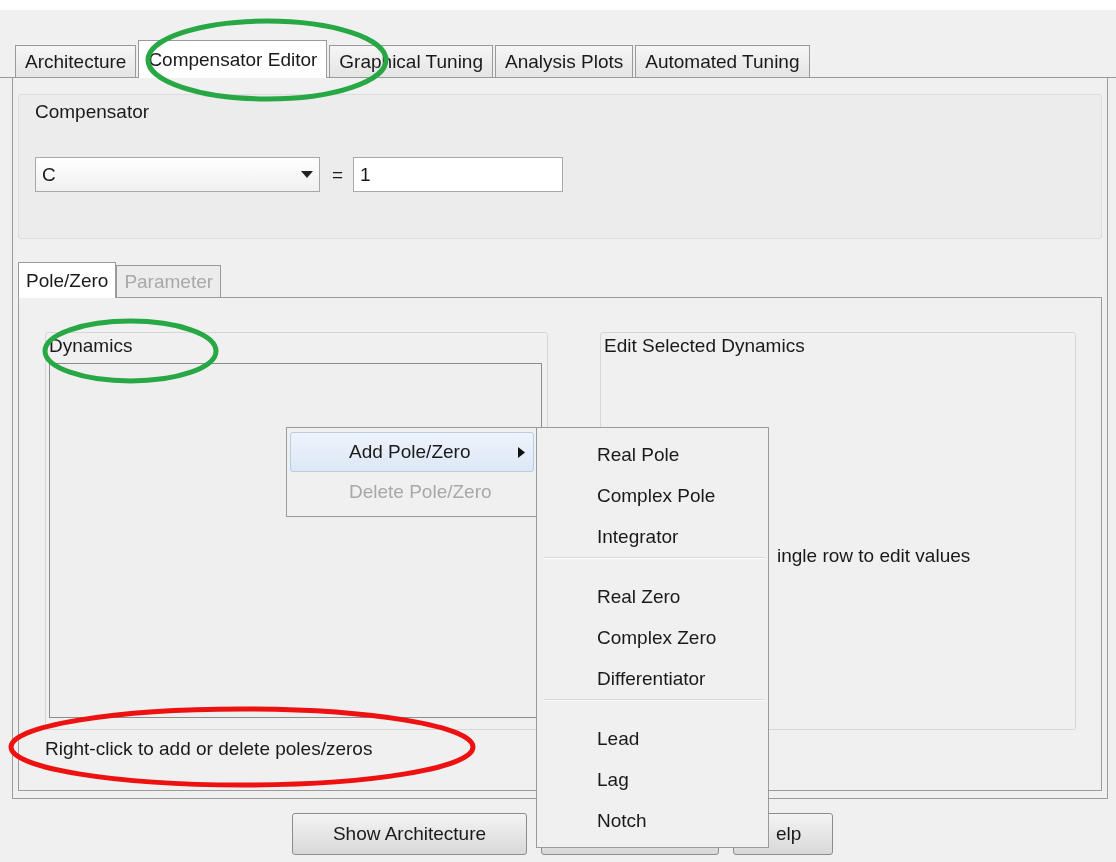  What do you see at coordinates (233, 59) in the screenshot?
I see `tab: Compensator Editor` at bounding box center [233, 59].